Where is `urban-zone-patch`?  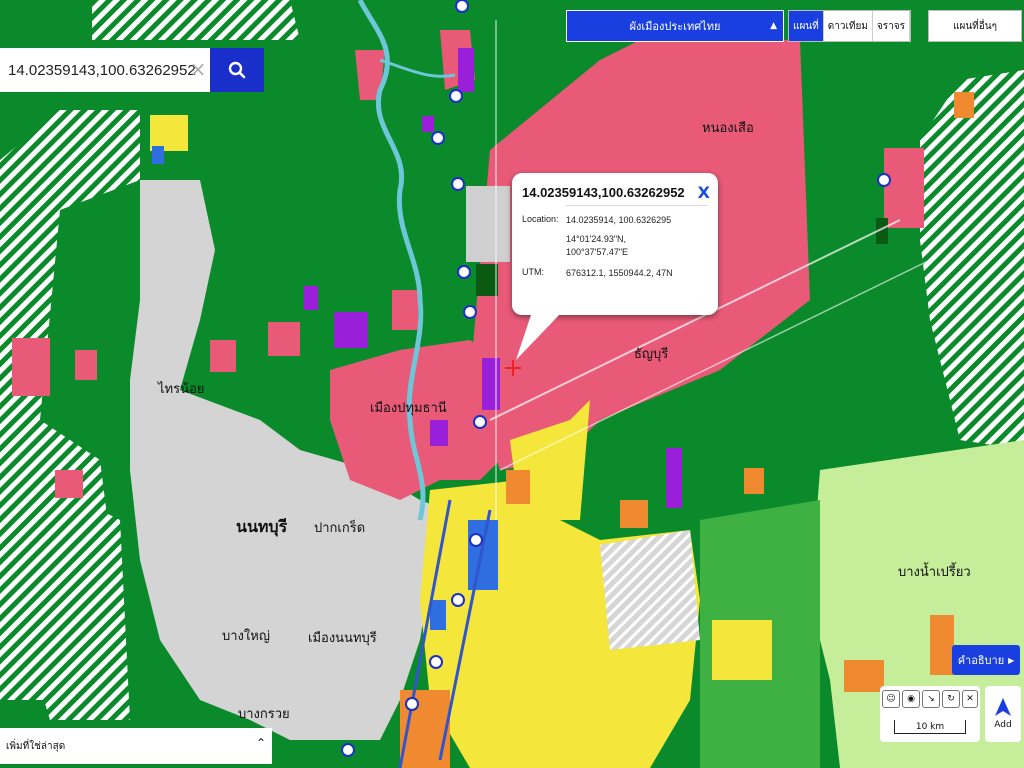 urban-zone-patch is located at coordinates (488, 224).